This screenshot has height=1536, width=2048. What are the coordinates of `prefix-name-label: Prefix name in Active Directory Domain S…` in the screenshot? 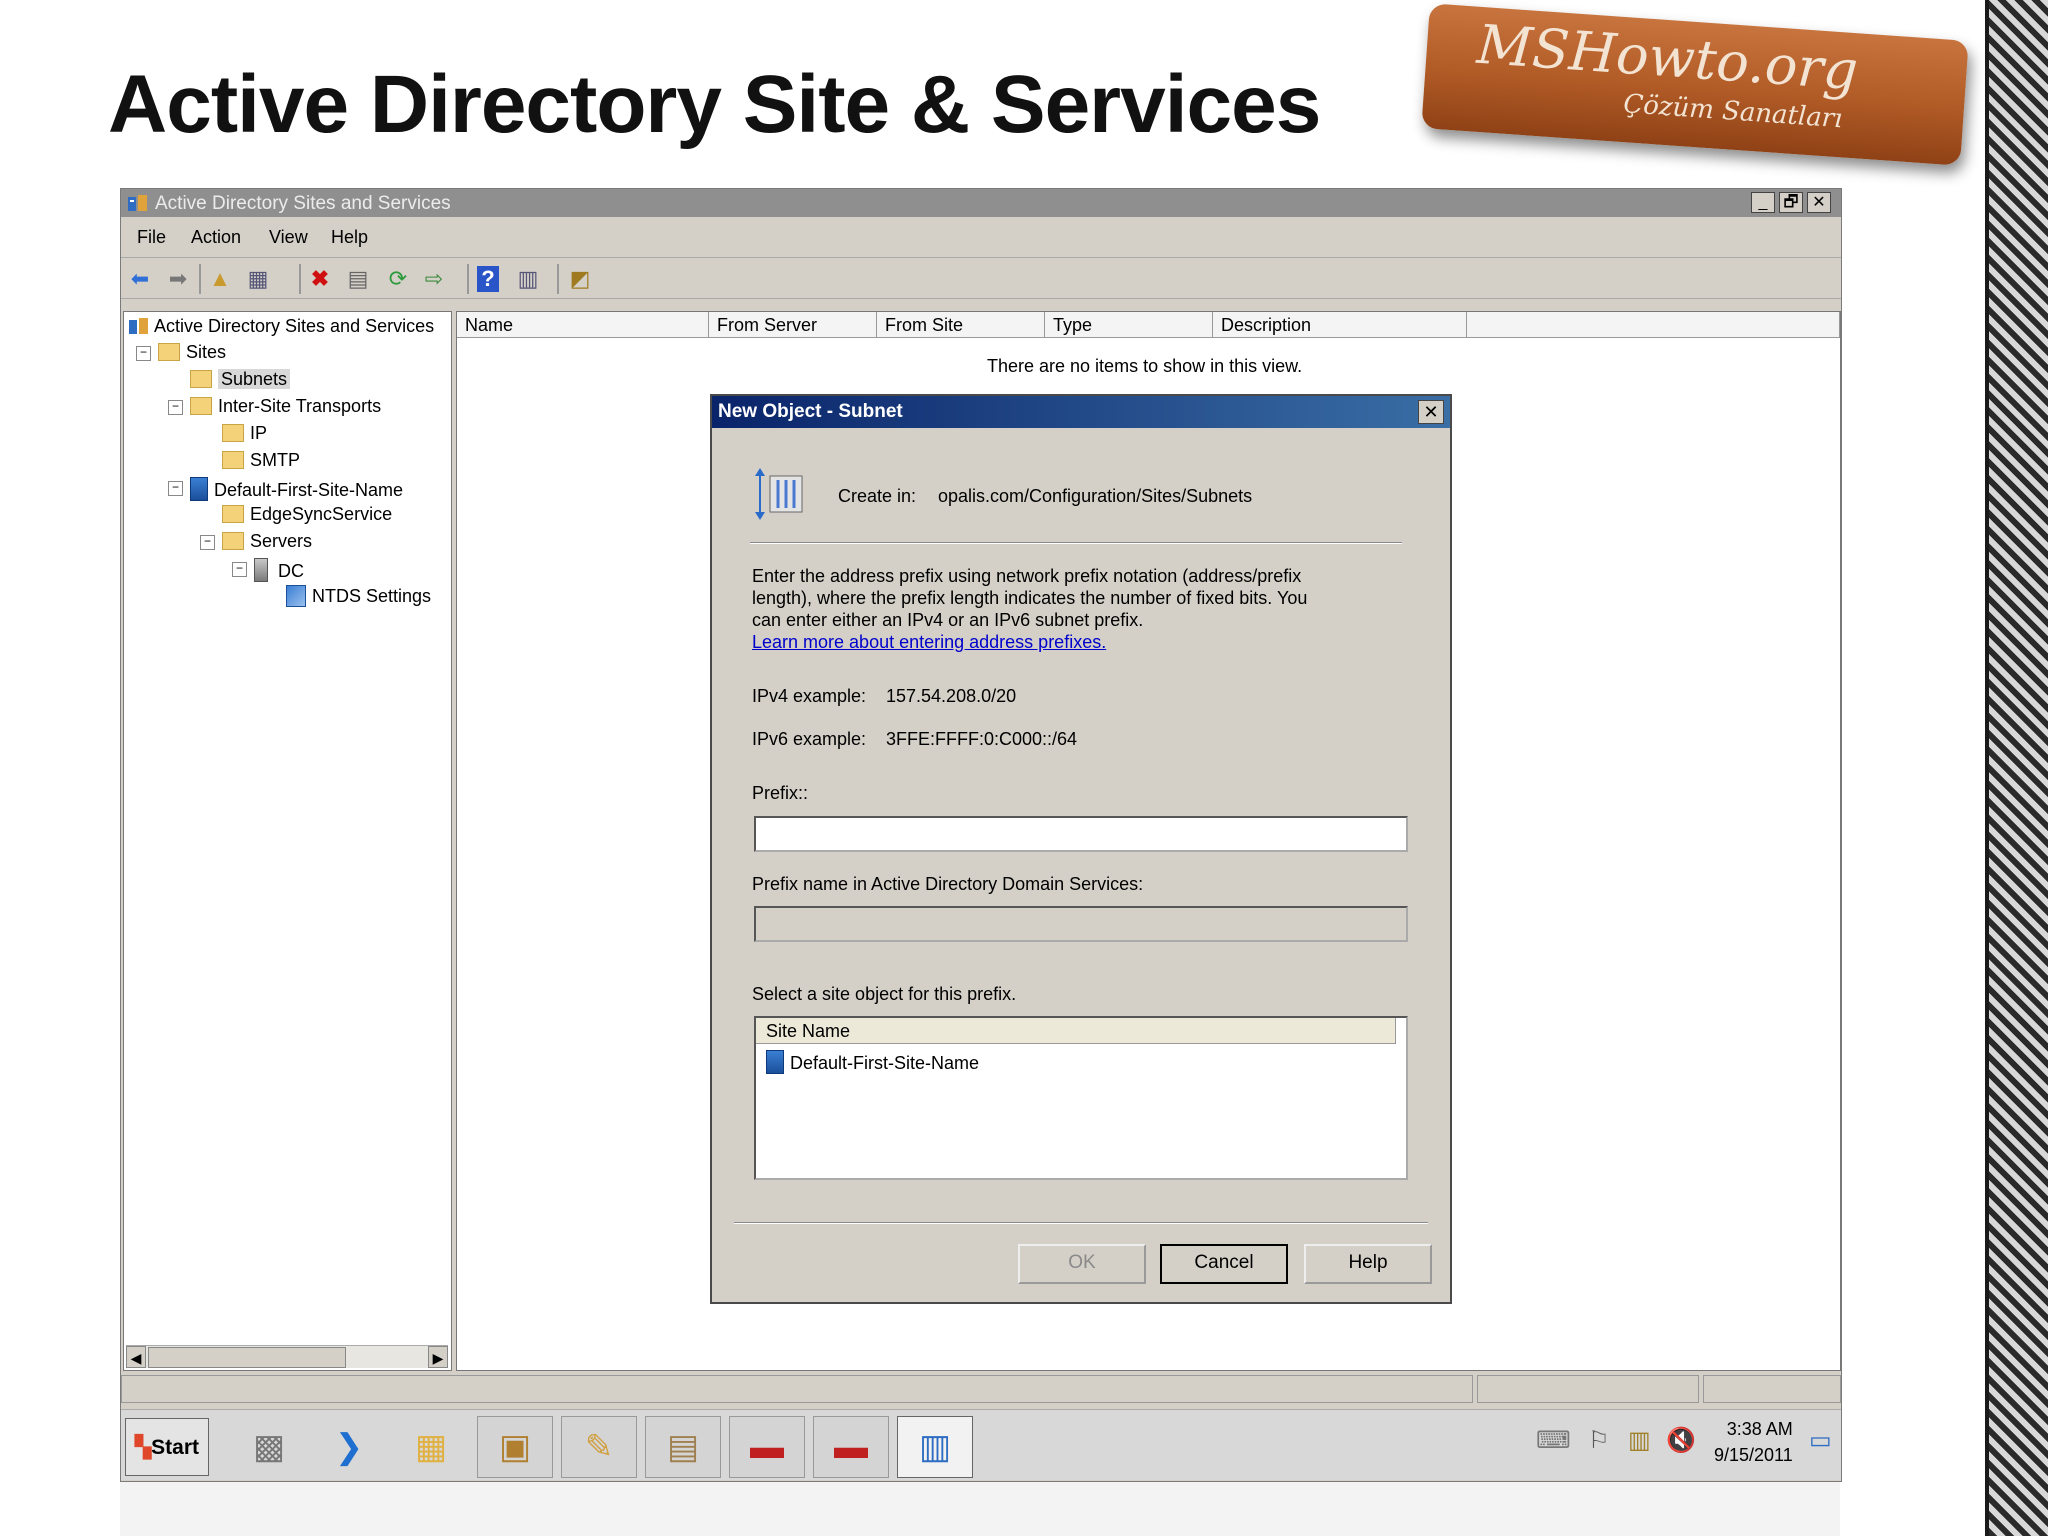 It's located at (948, 884).